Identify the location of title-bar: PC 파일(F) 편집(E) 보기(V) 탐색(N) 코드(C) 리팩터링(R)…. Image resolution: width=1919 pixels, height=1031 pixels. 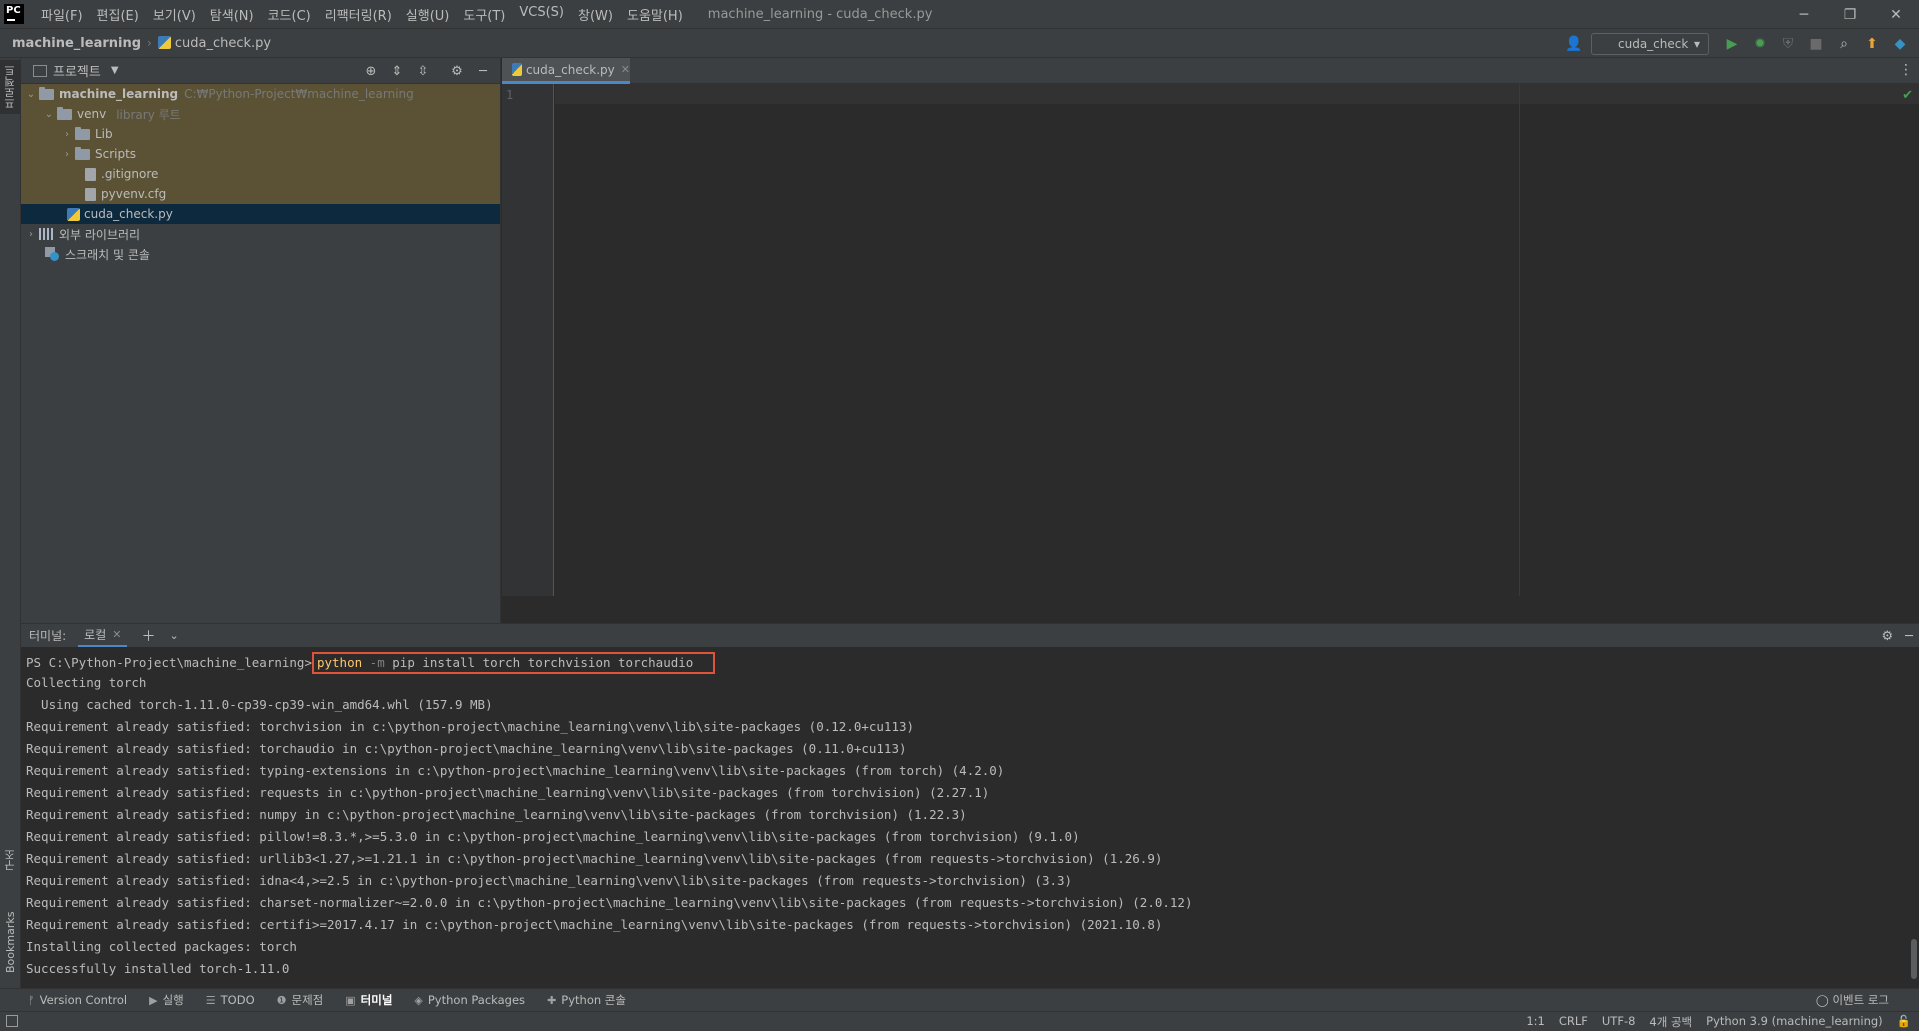
(959, 14).